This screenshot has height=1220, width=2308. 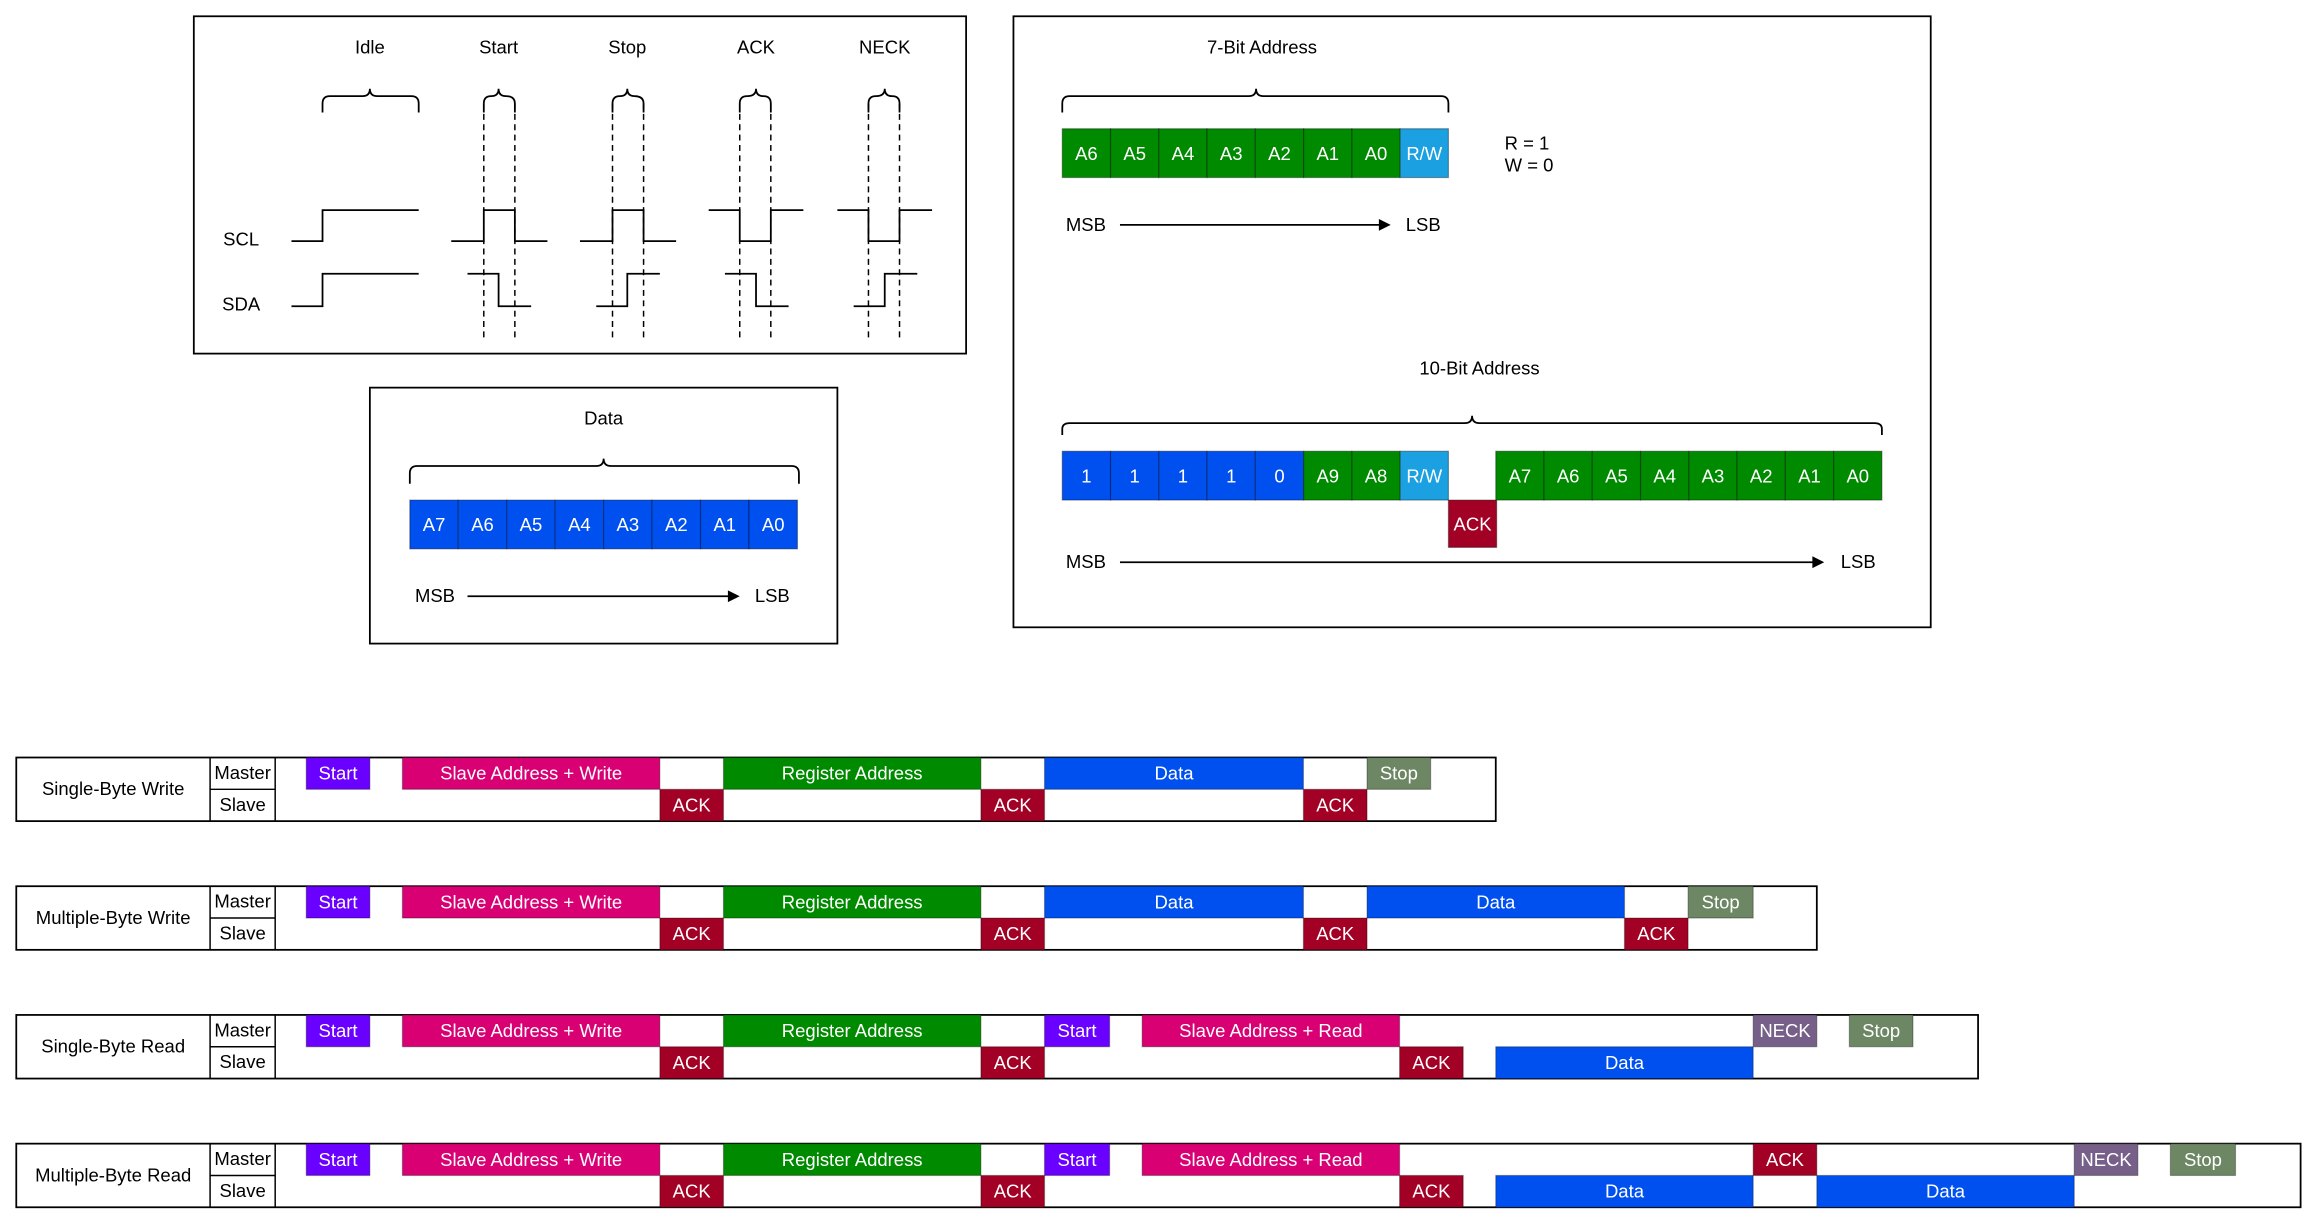 I want to click on data-bit-label: A7, so click(x=434, y=524).